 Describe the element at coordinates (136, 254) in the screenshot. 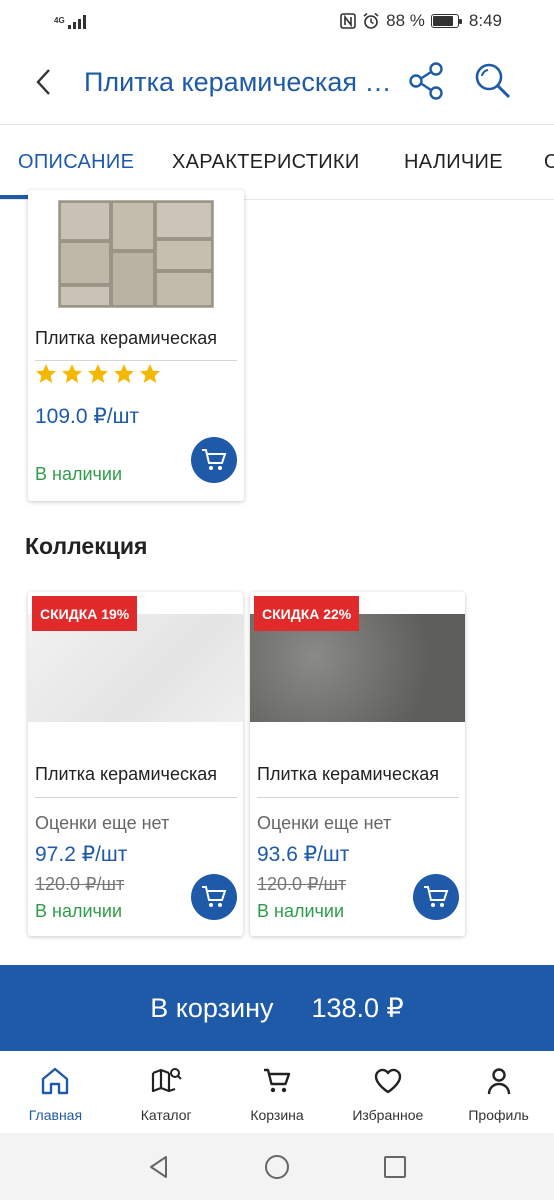

I see `product-image` at that location.